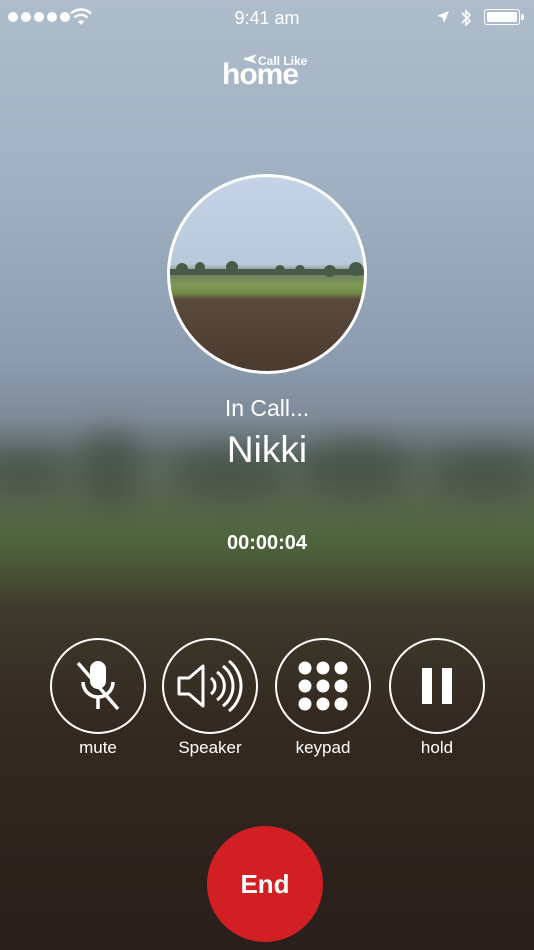  What do you see at coordinates (267, 449) in the screenshot?
I see `contact-name: Nikki` at bounding box center [267, 449].